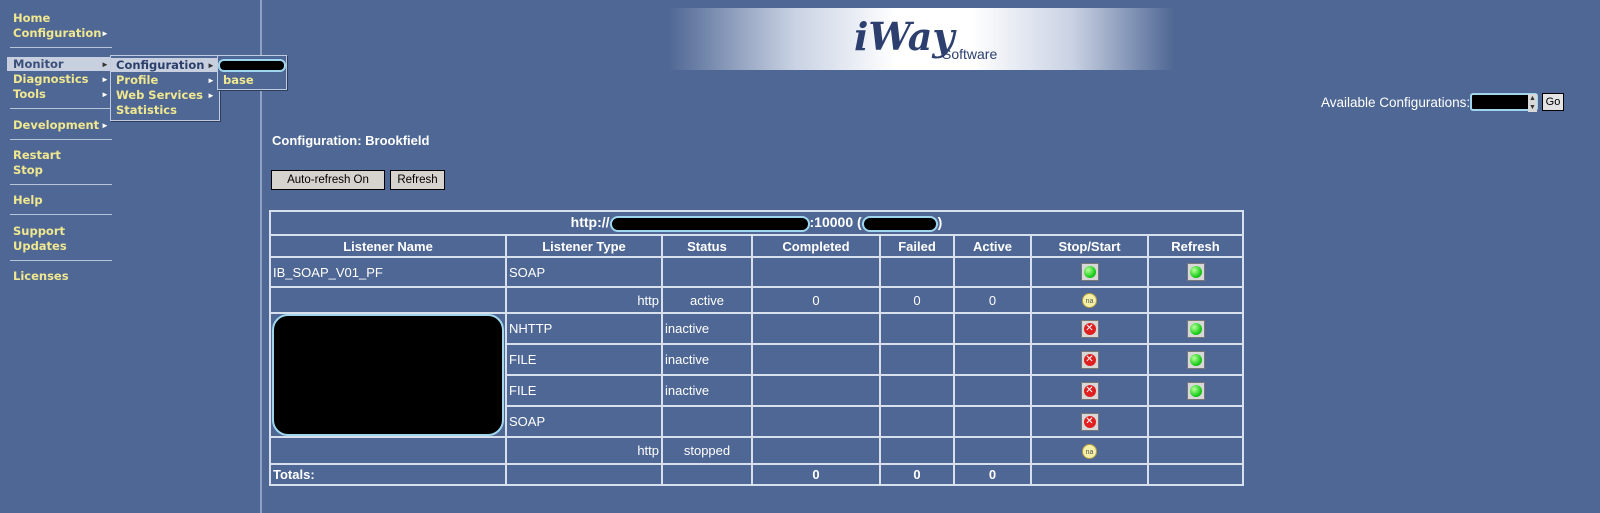 This screenshot has width=1600, height=513. I want to click on totals-failed: 0, so click(917, 474).